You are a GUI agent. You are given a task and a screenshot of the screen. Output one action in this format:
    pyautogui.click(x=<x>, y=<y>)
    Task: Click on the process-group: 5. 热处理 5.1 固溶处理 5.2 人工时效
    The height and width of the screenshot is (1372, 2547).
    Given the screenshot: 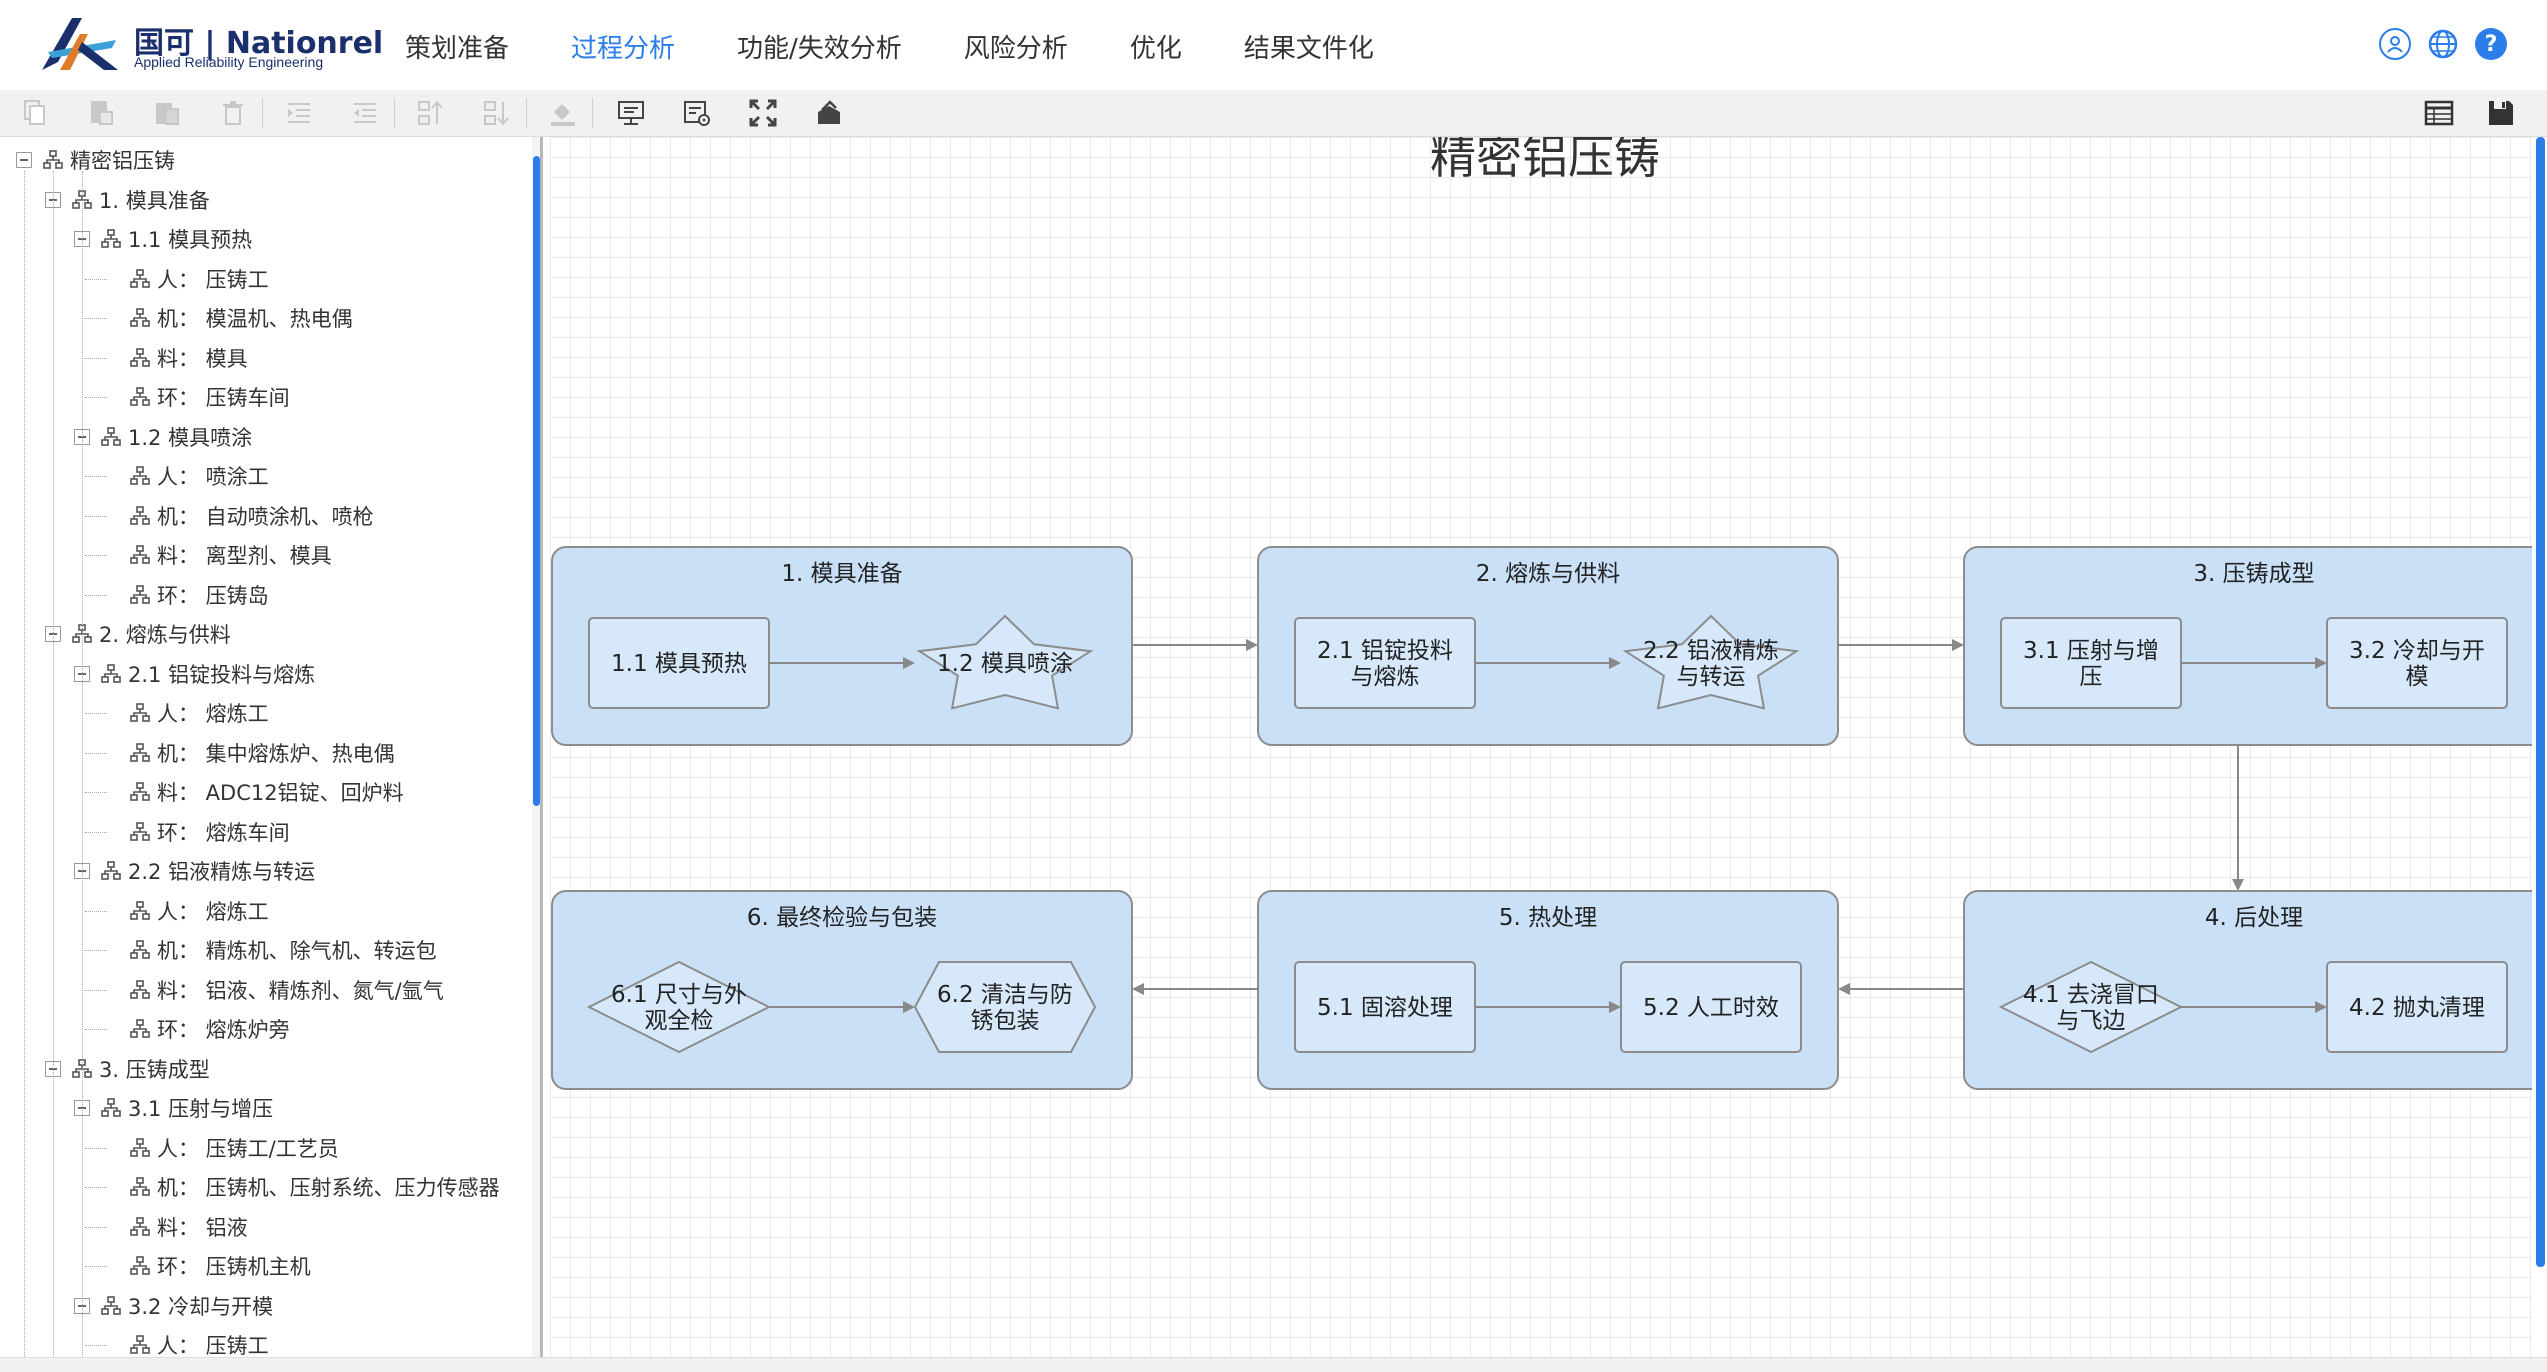 What is the action you would take?
    pyautogui.click(x=1548, y=990)
    